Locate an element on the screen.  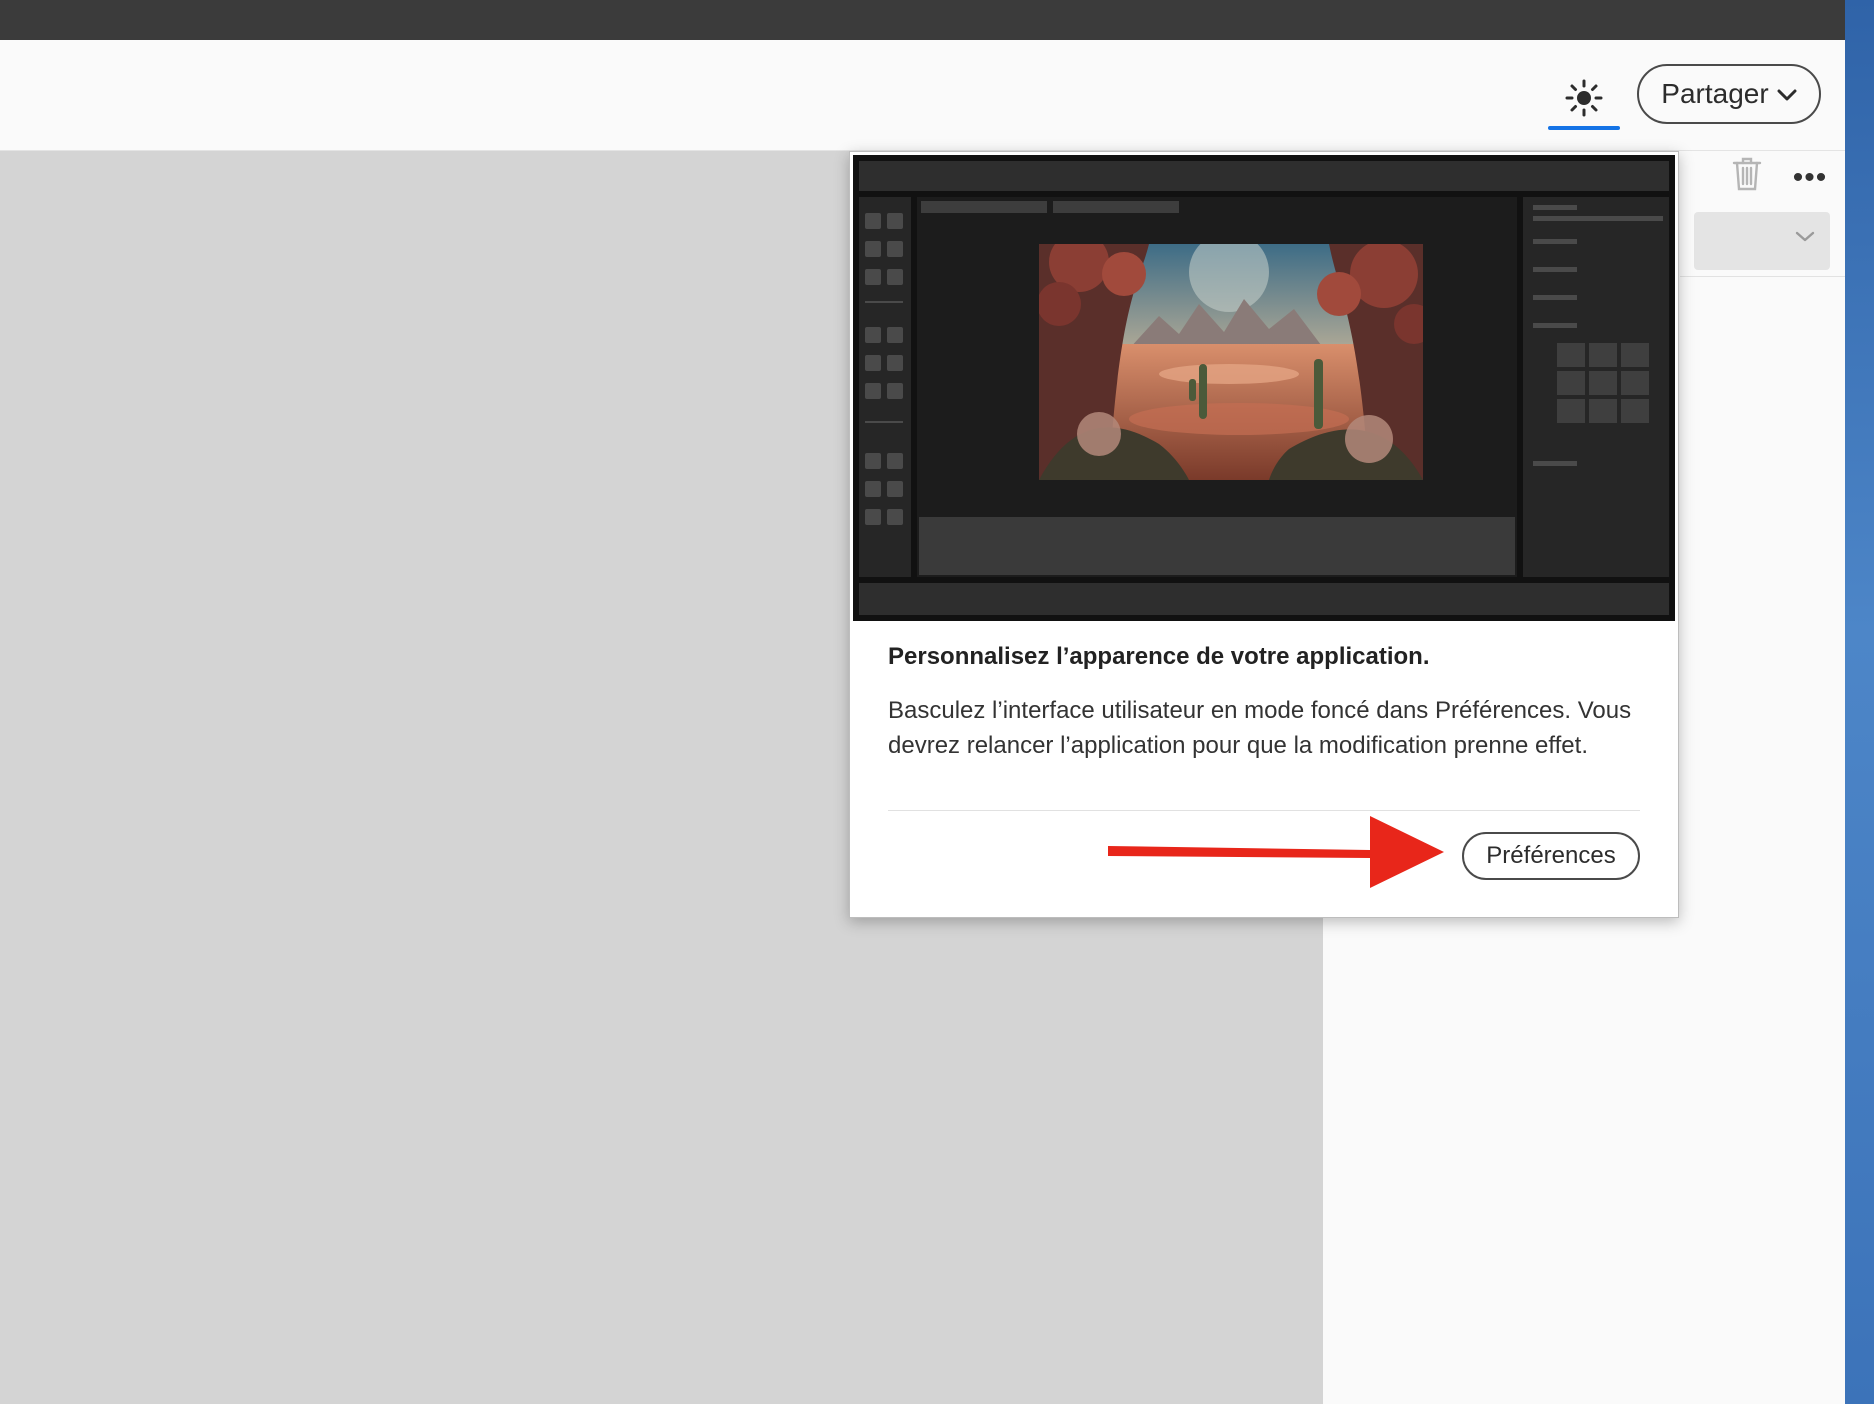
delete-button is located at coordinates (1747, 176).